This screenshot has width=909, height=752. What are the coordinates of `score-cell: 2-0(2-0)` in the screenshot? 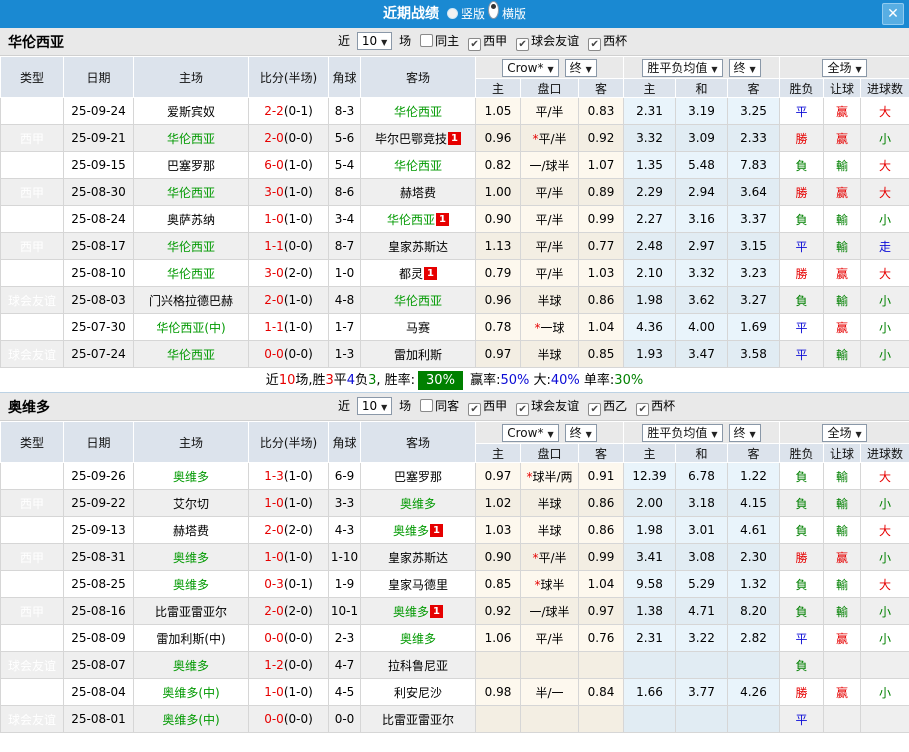 It's located at (288, 530).